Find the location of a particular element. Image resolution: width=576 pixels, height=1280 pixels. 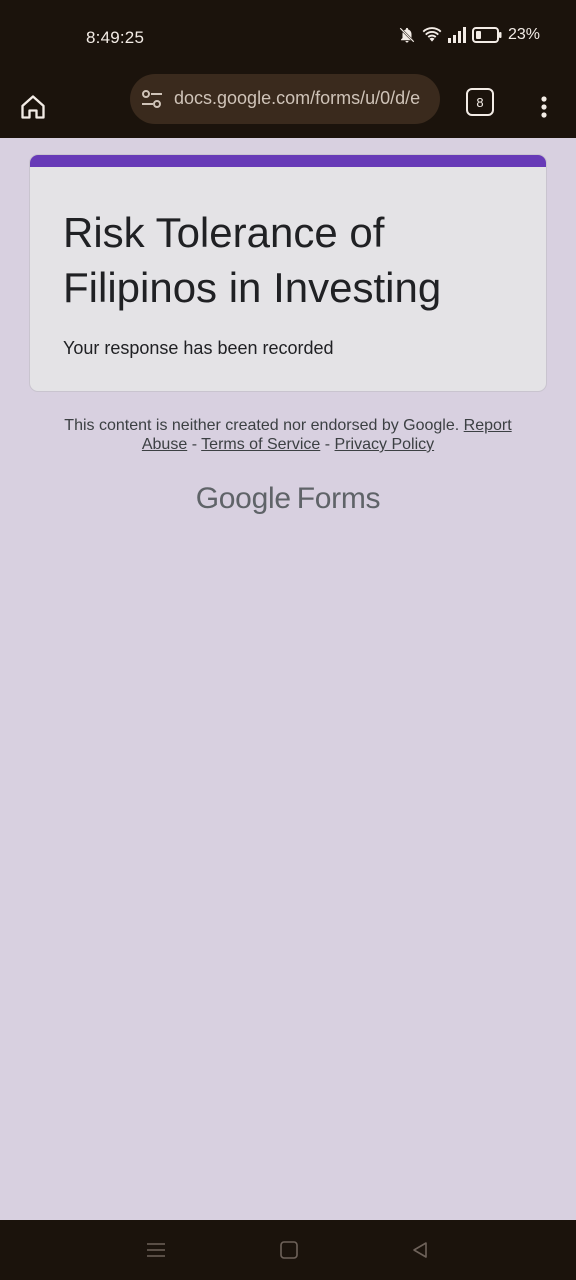

status-icons: 23% is located at coordinates (469, 35).